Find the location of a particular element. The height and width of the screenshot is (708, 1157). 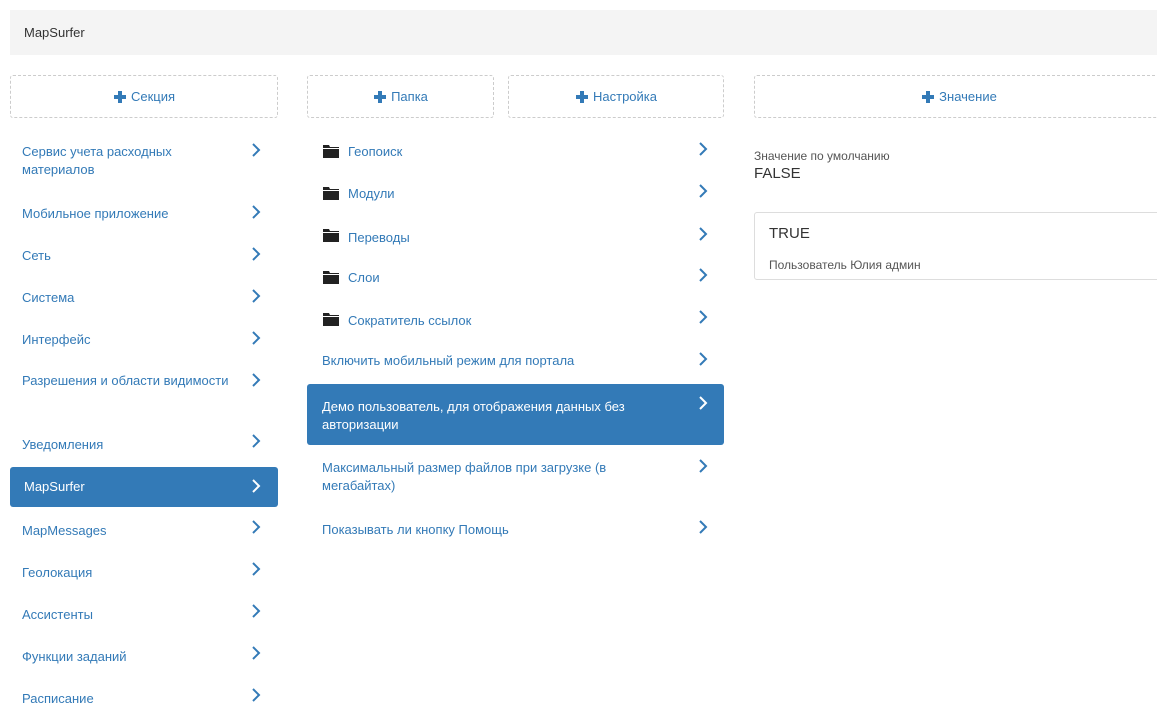

section-item-label: Интерфейс is located at coordinates (56, 339).